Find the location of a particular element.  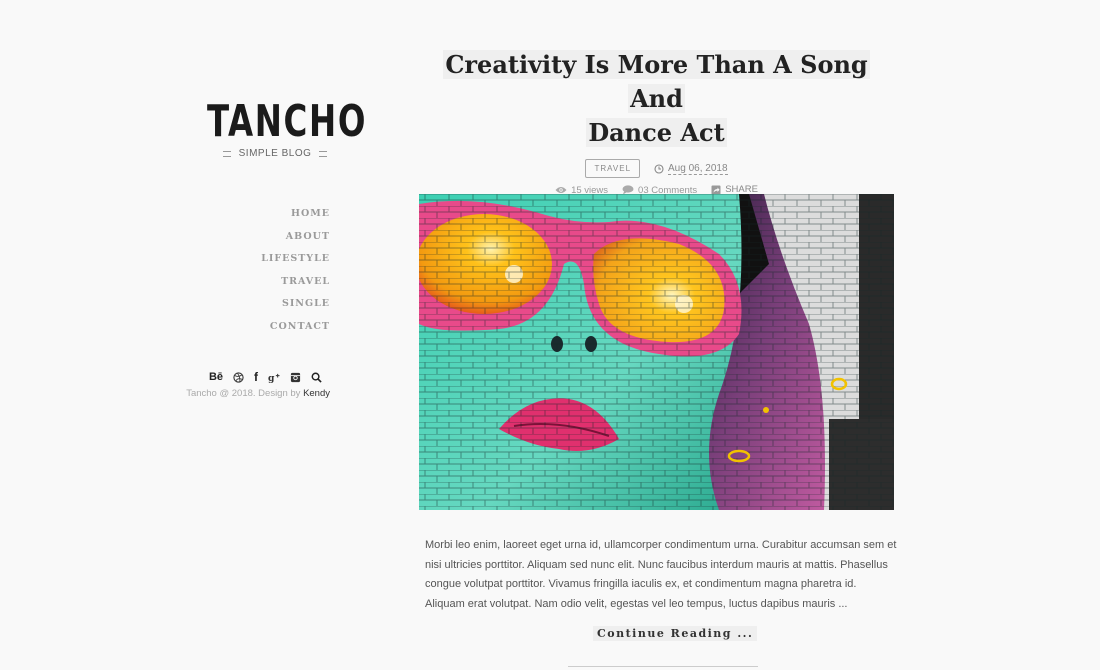

post-date: Aug 06, 2018 is located at coordinates (691, 169).